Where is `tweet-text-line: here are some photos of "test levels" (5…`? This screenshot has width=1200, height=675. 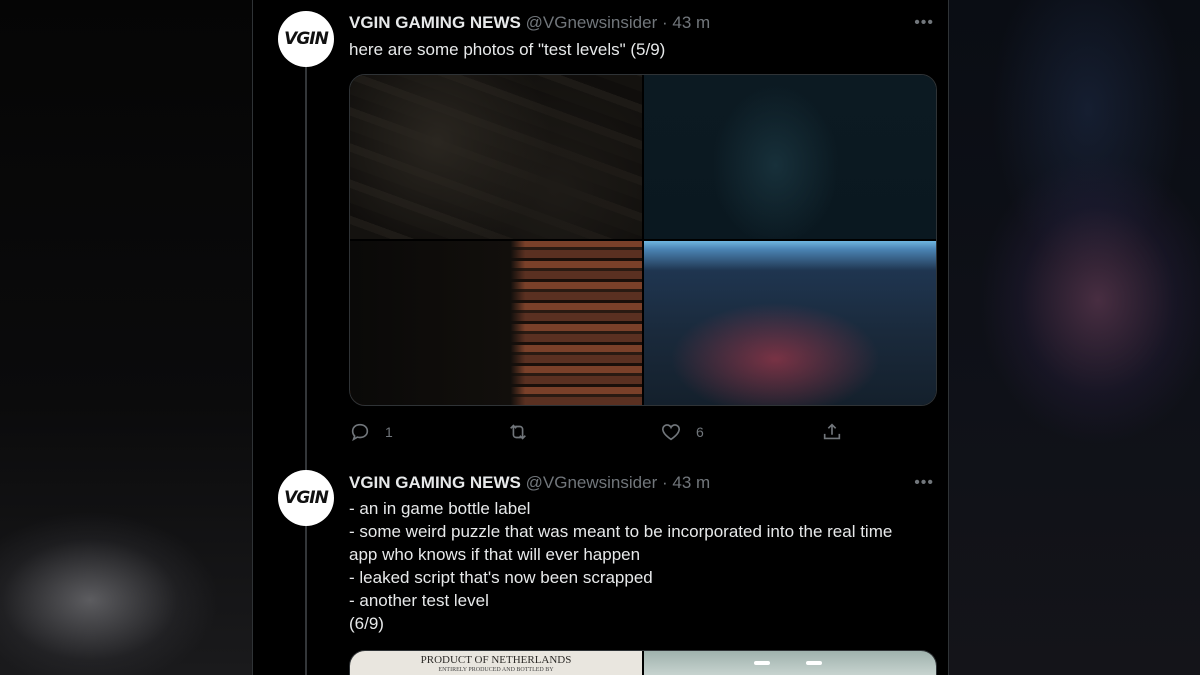 tweet-text-line: here are some photos of "test levels" (5… is located at coordinates (507, 49).